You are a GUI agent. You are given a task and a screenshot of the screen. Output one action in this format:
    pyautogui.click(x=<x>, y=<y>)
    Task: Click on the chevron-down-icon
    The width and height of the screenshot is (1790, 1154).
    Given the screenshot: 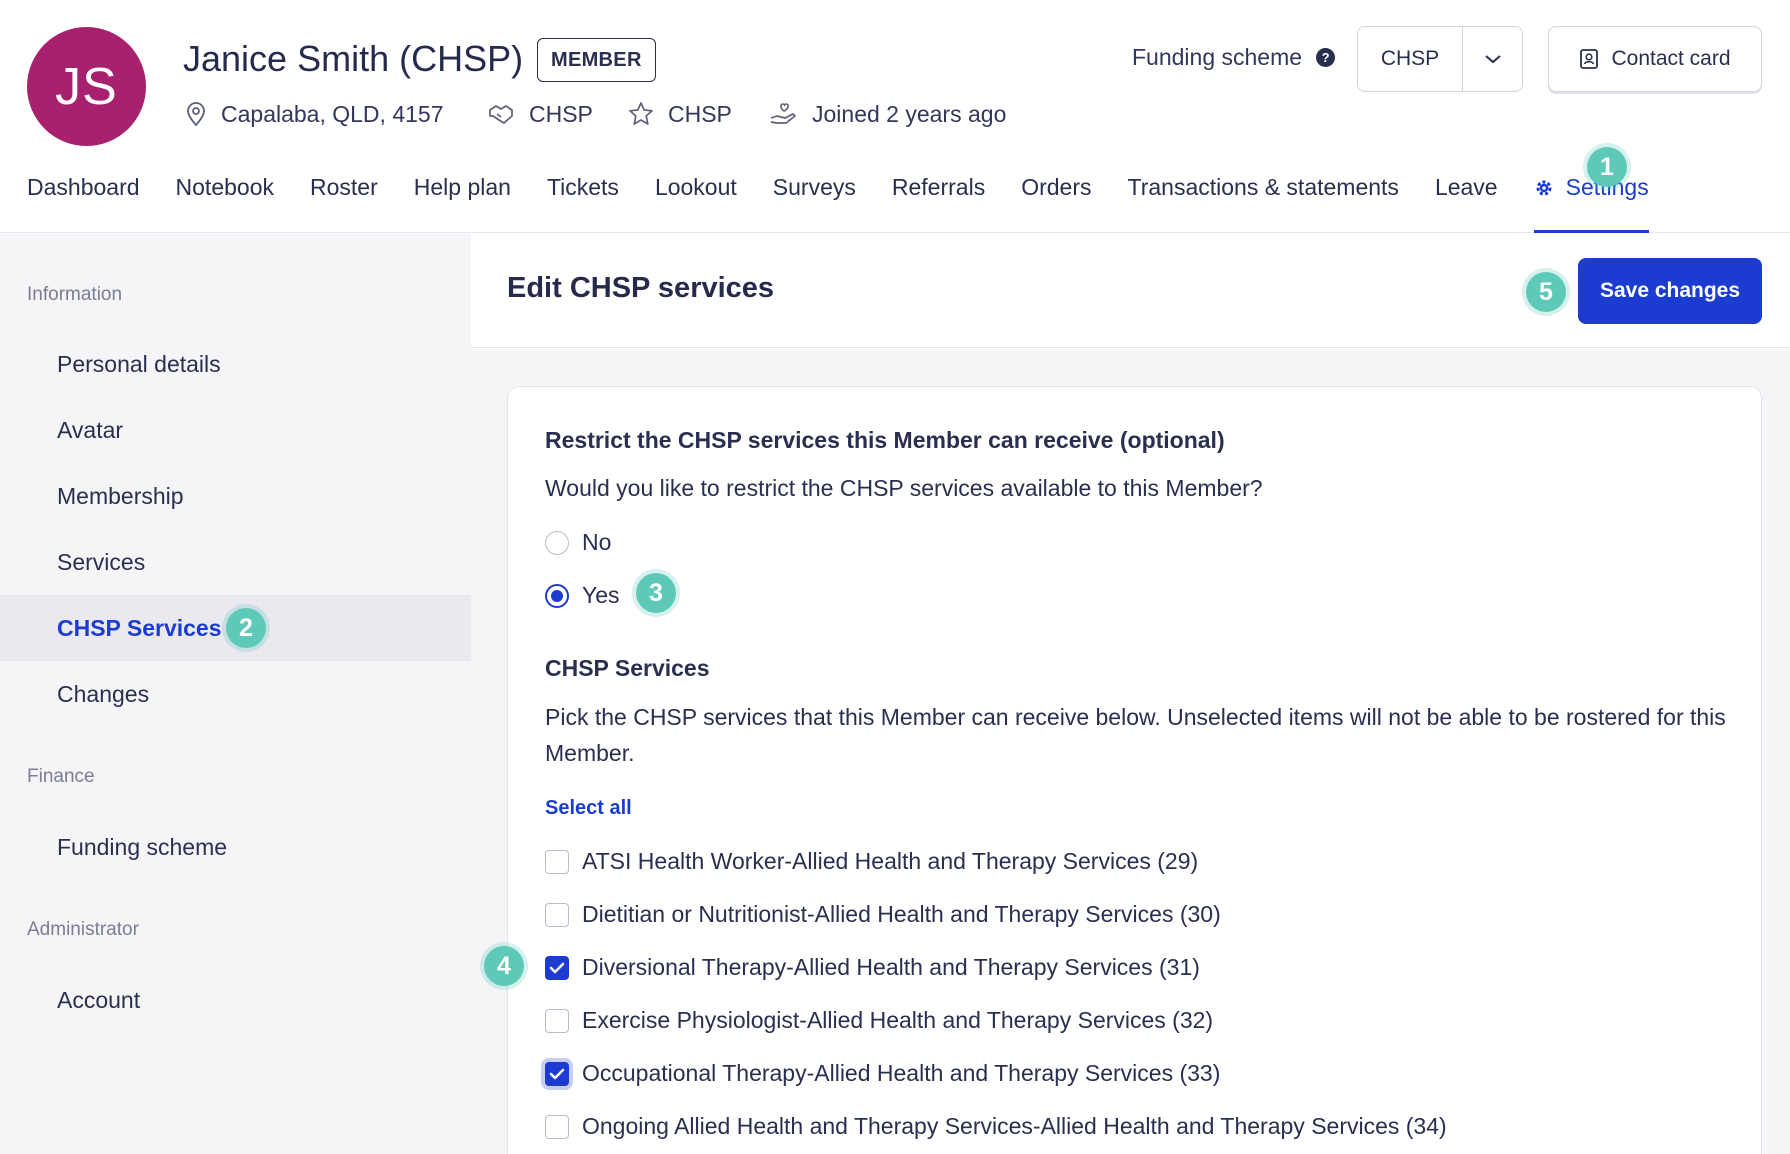 What is the action you would take?
    pyautogui.click(x=1492, y=59)
    